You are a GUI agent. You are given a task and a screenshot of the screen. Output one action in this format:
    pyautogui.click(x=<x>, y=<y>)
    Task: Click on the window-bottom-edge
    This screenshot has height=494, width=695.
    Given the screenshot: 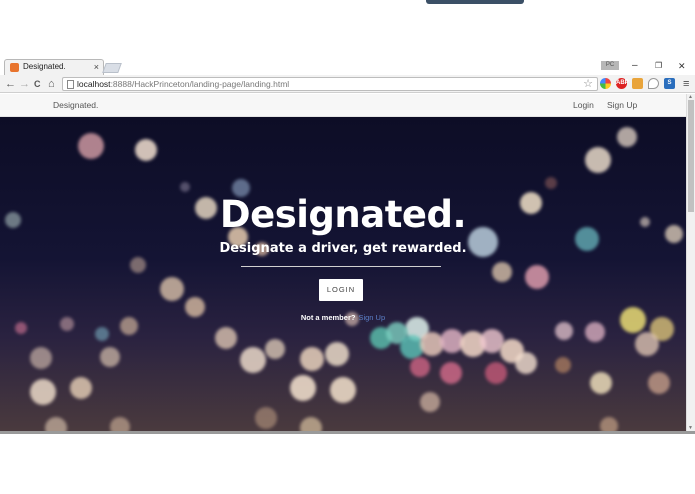 What is the action you would take?
    pyautogui.click(x=347, y=432)
    